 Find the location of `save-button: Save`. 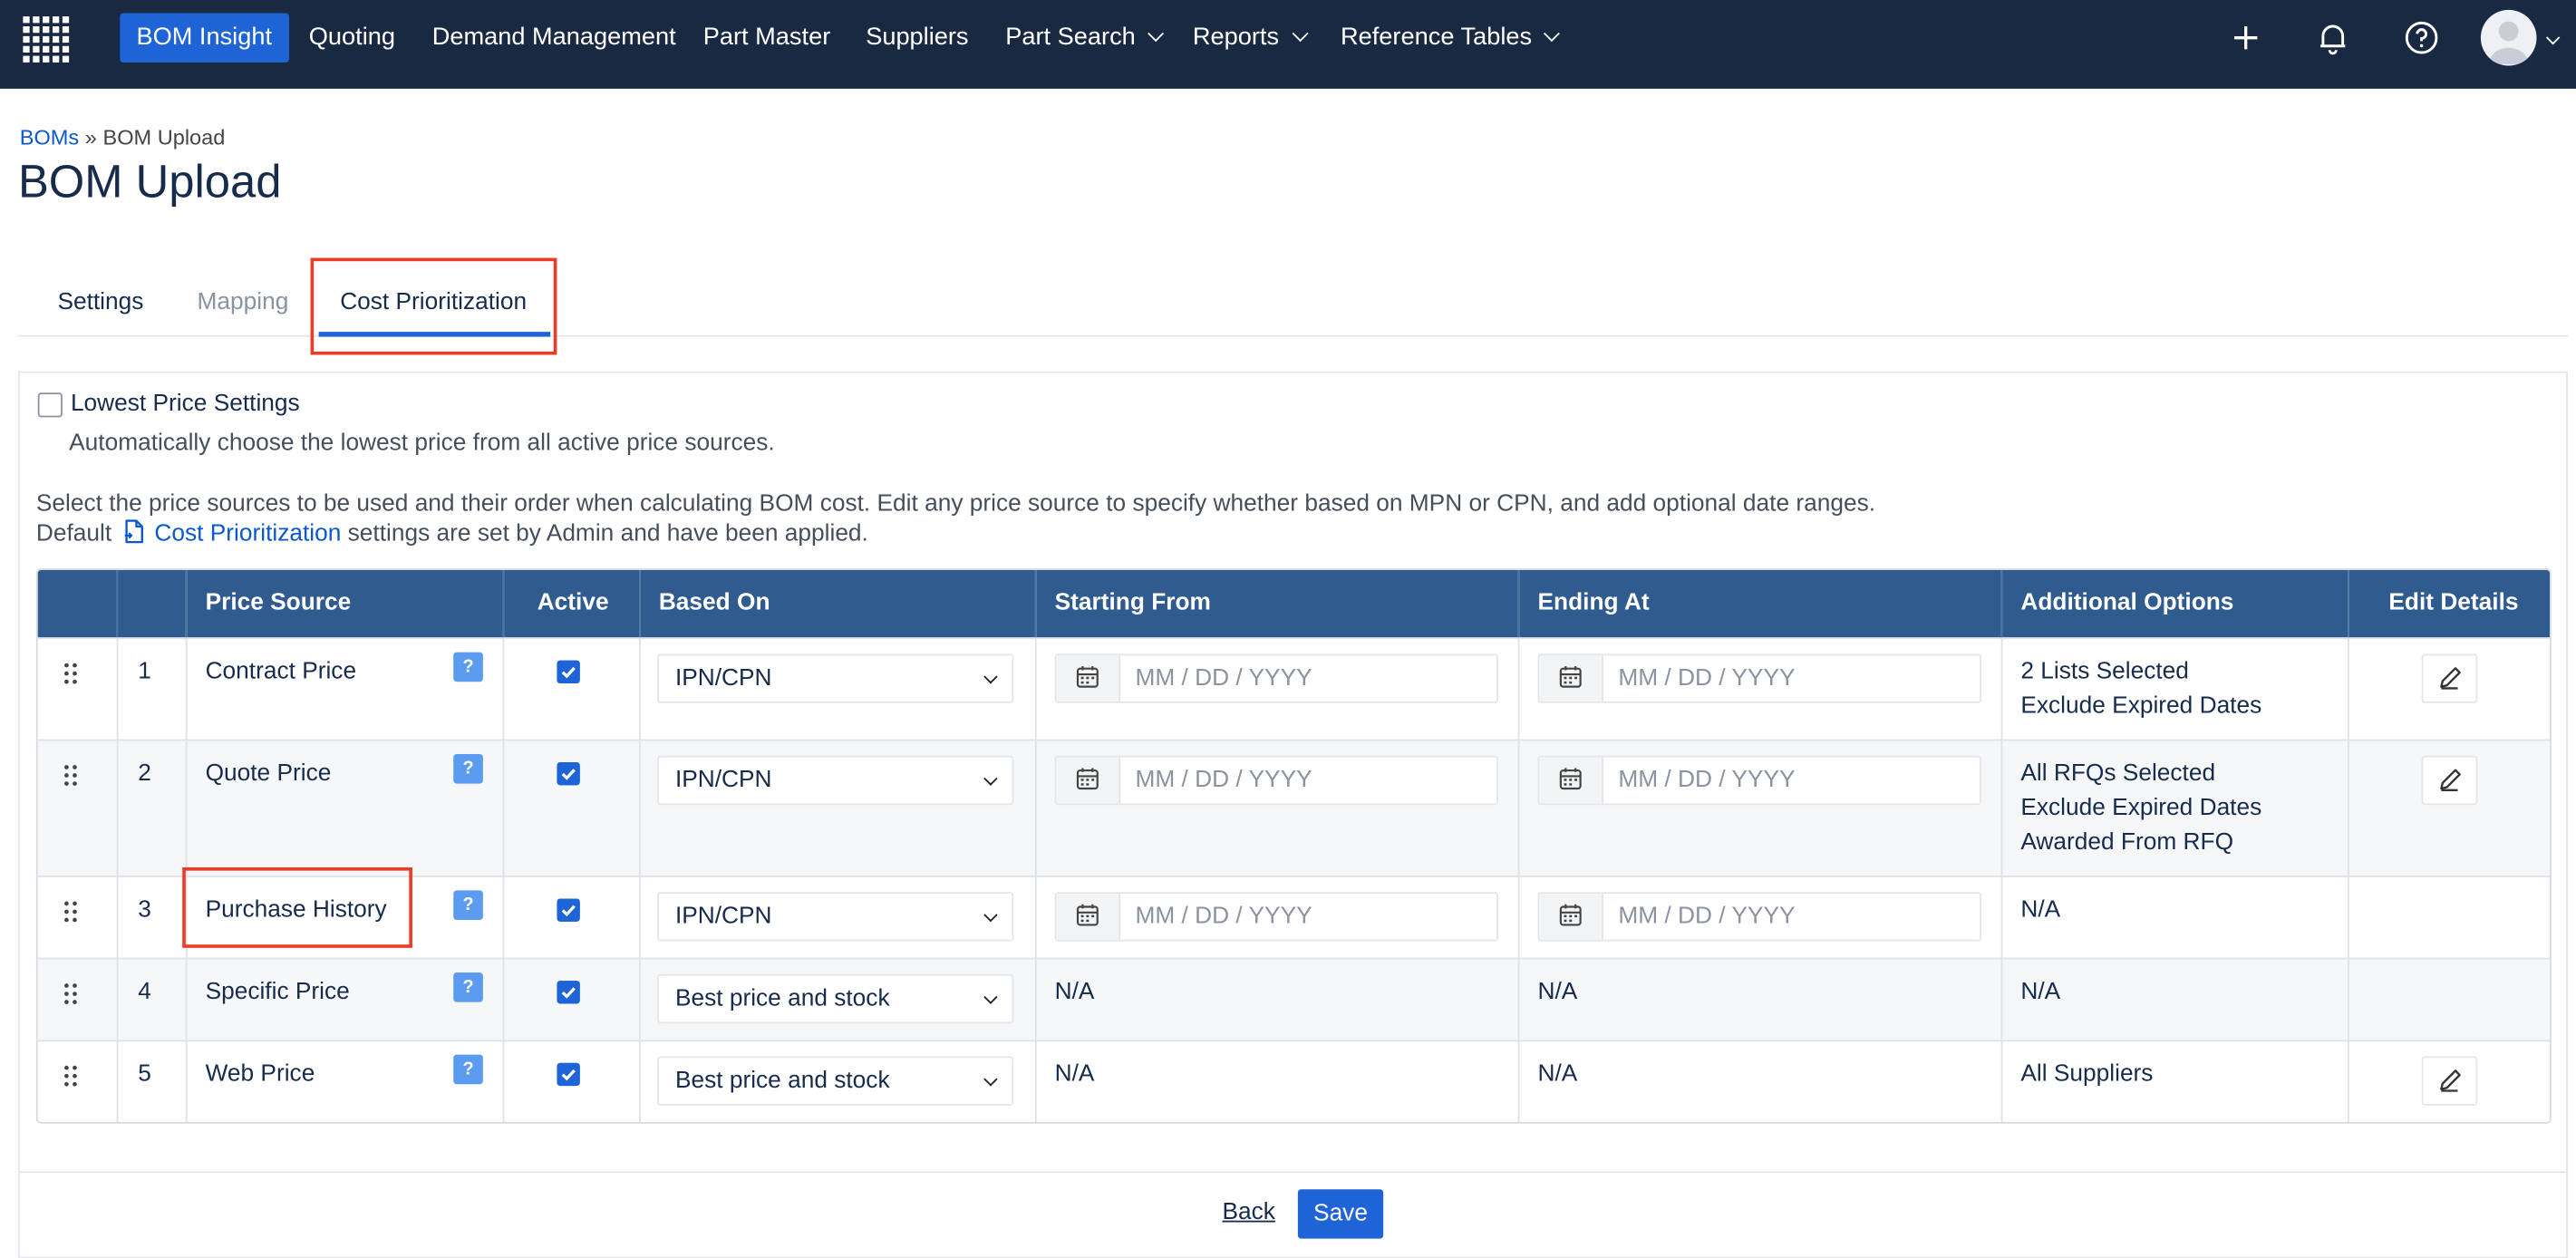

save-button: Save is located at coordinates (1340, 1214).